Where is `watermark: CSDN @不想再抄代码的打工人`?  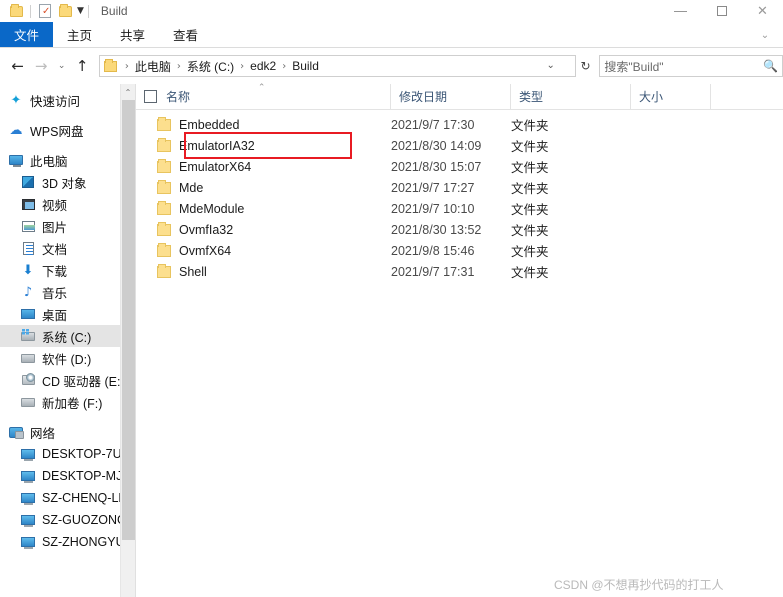 watermark: CSDN @不想再抄代码的打工人 is located at coordinates (639, 585).